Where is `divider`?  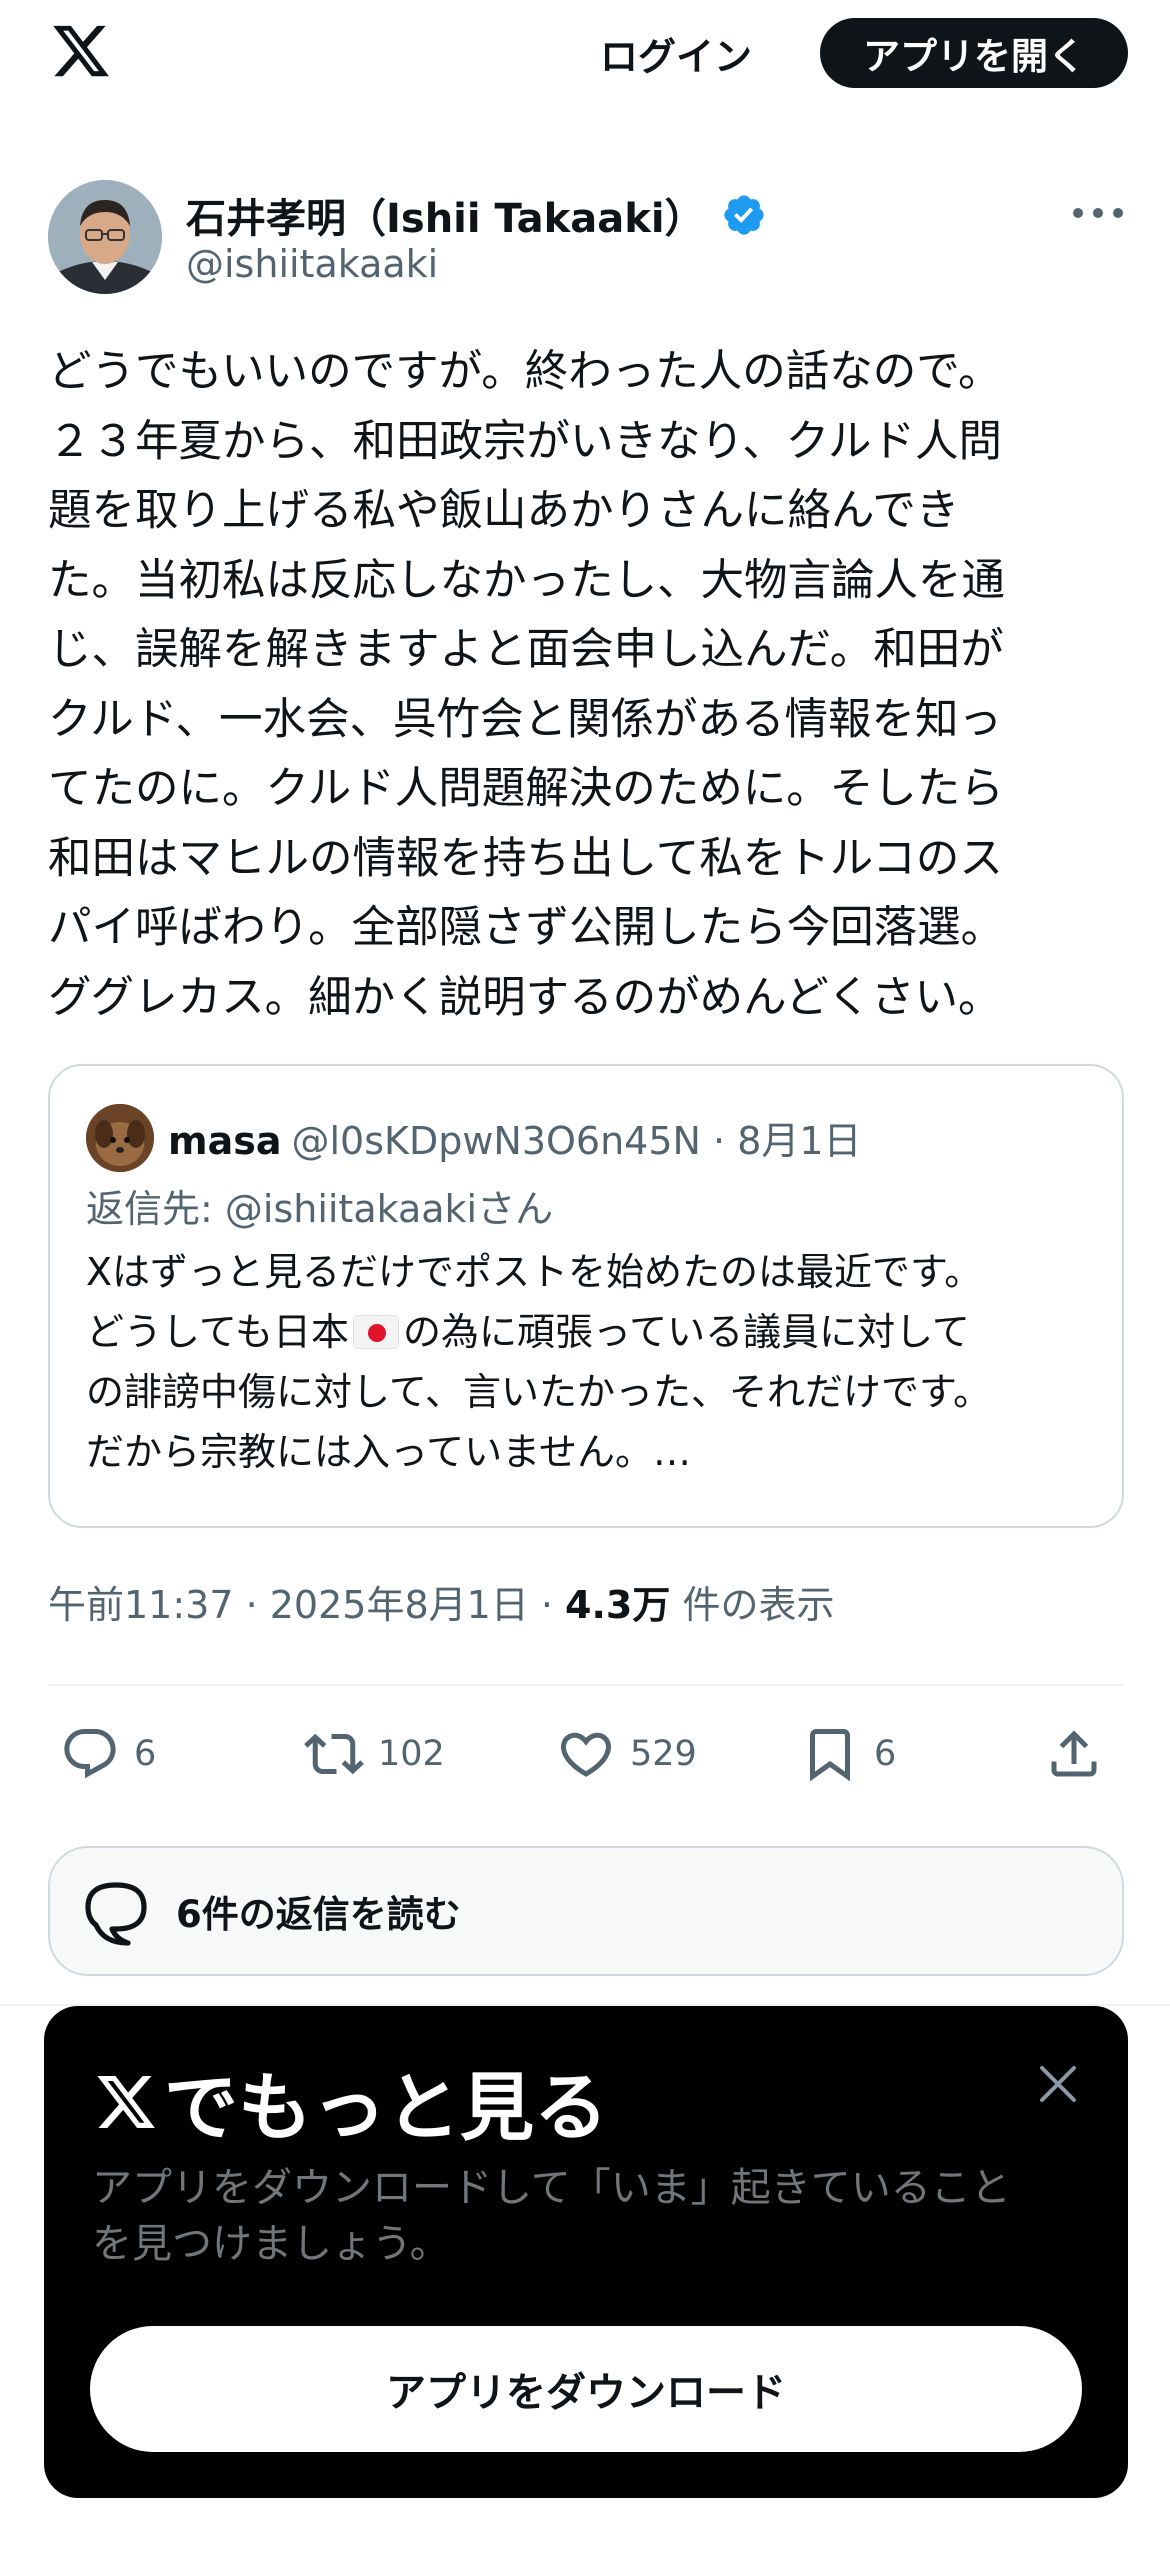 divider is located at coordinates (586, 1685).